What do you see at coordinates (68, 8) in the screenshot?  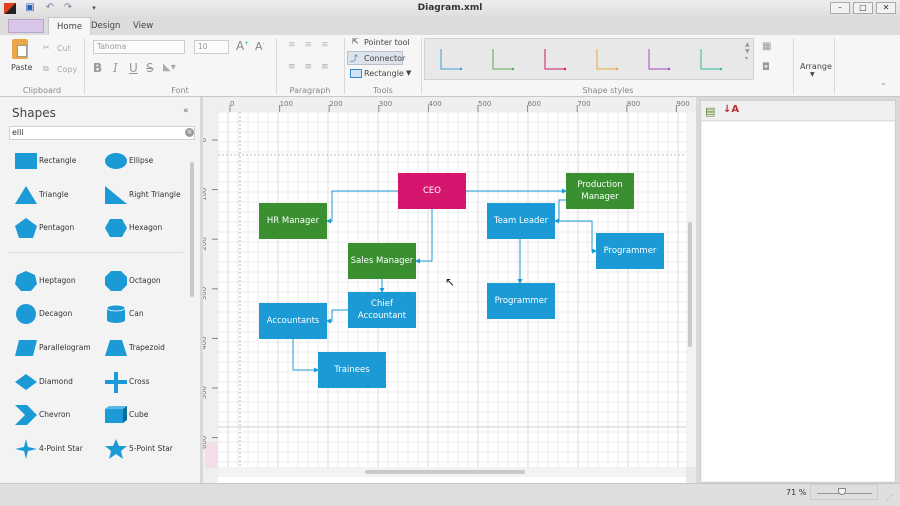 I see `redo-icon: ↷` at bounding box center [68, 8].